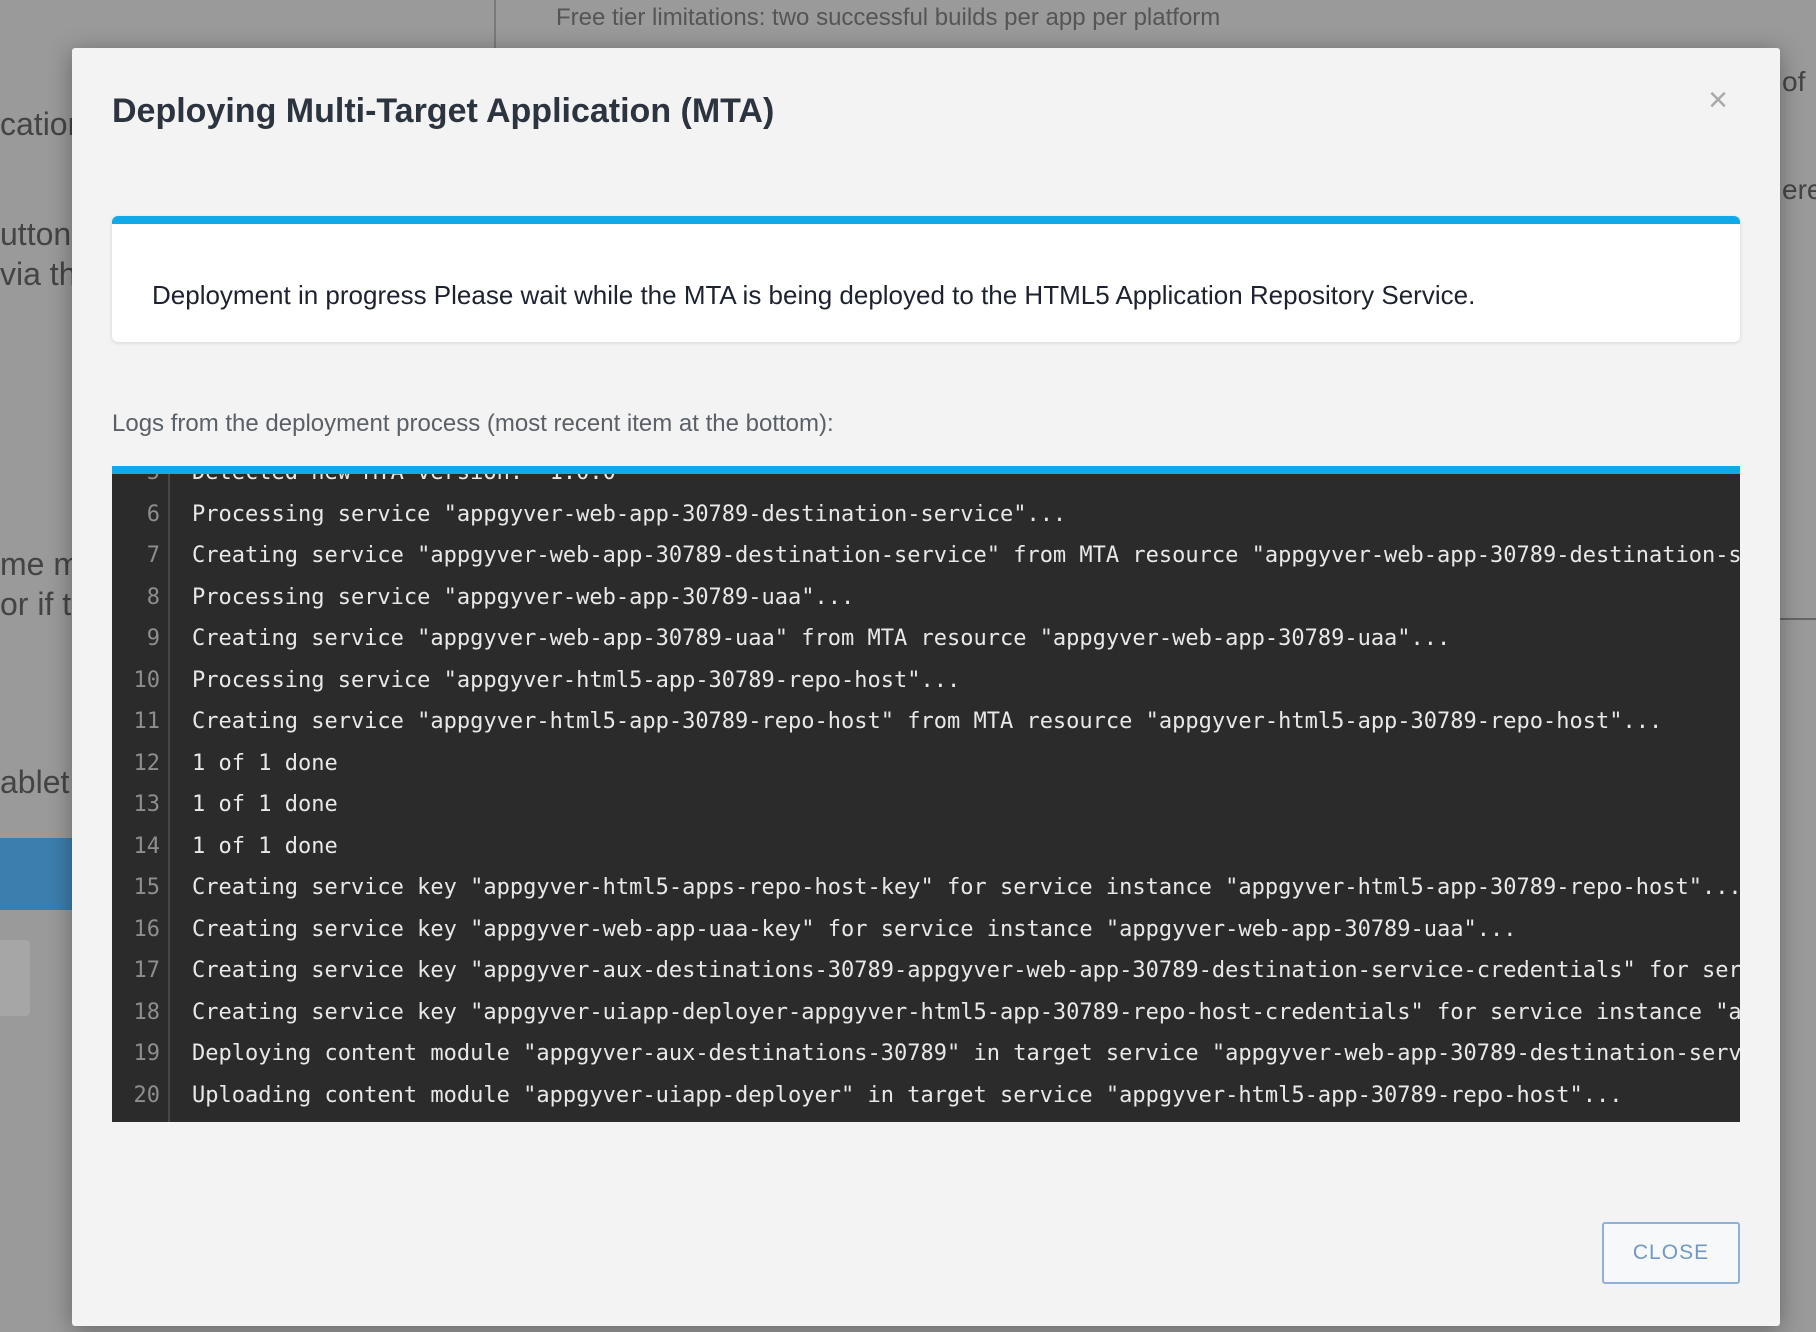 Image resolution: width=1816 pixels, height=1332 pixels. I want to click on log-line-number: 12, so click(147, 763).